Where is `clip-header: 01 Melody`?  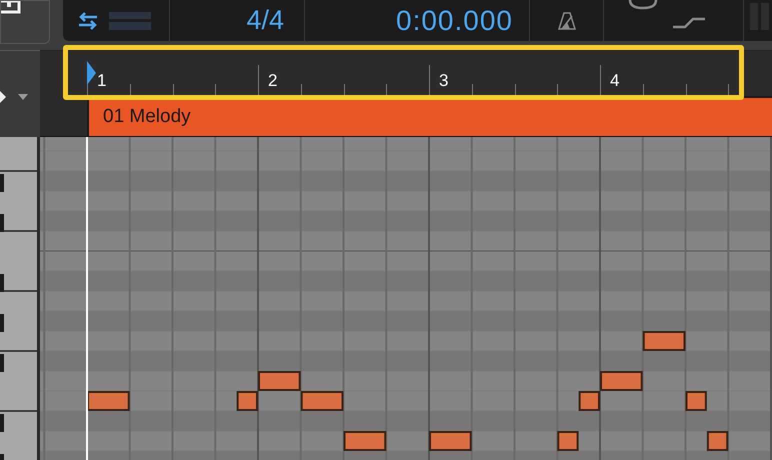
clip-header: 01 Melody is located at coordinates (429, 116).